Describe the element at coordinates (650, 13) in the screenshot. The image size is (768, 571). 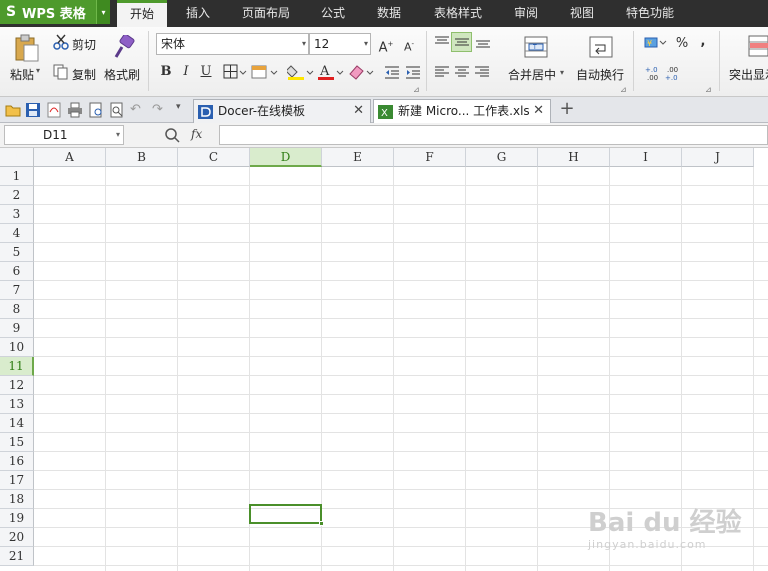
I see `tab-special-features: 特色功能` at that location.